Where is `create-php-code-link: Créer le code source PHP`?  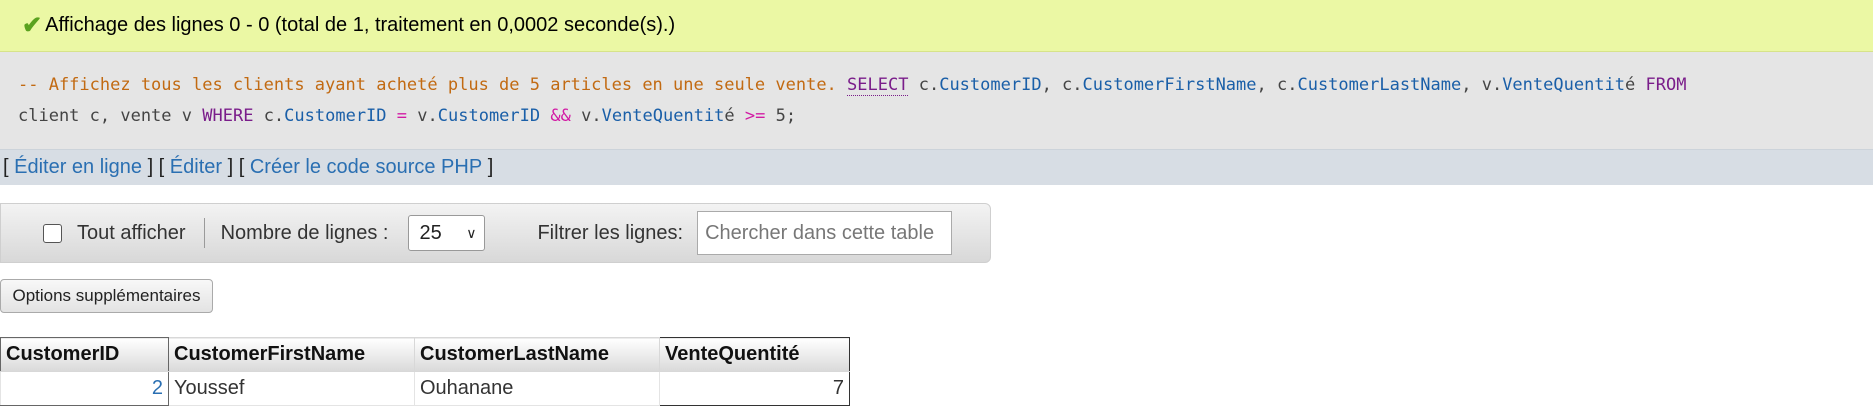
create-php-code-link: Créer le code source PHP is located at coordinates (366, 167).